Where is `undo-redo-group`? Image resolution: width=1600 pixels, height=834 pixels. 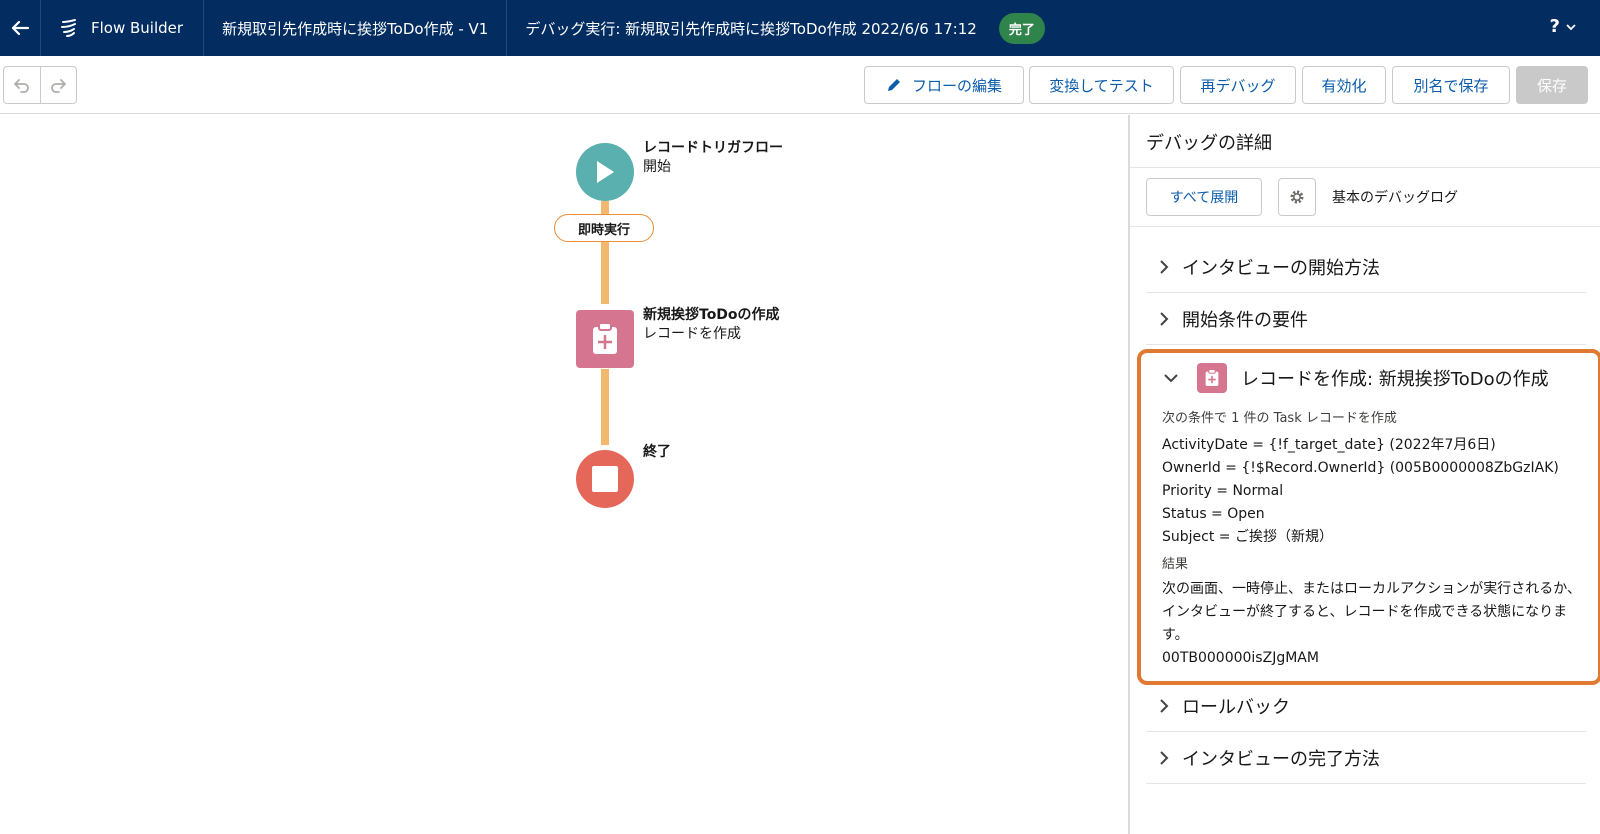 undo-redo-group is located at coordinates (40, 85).